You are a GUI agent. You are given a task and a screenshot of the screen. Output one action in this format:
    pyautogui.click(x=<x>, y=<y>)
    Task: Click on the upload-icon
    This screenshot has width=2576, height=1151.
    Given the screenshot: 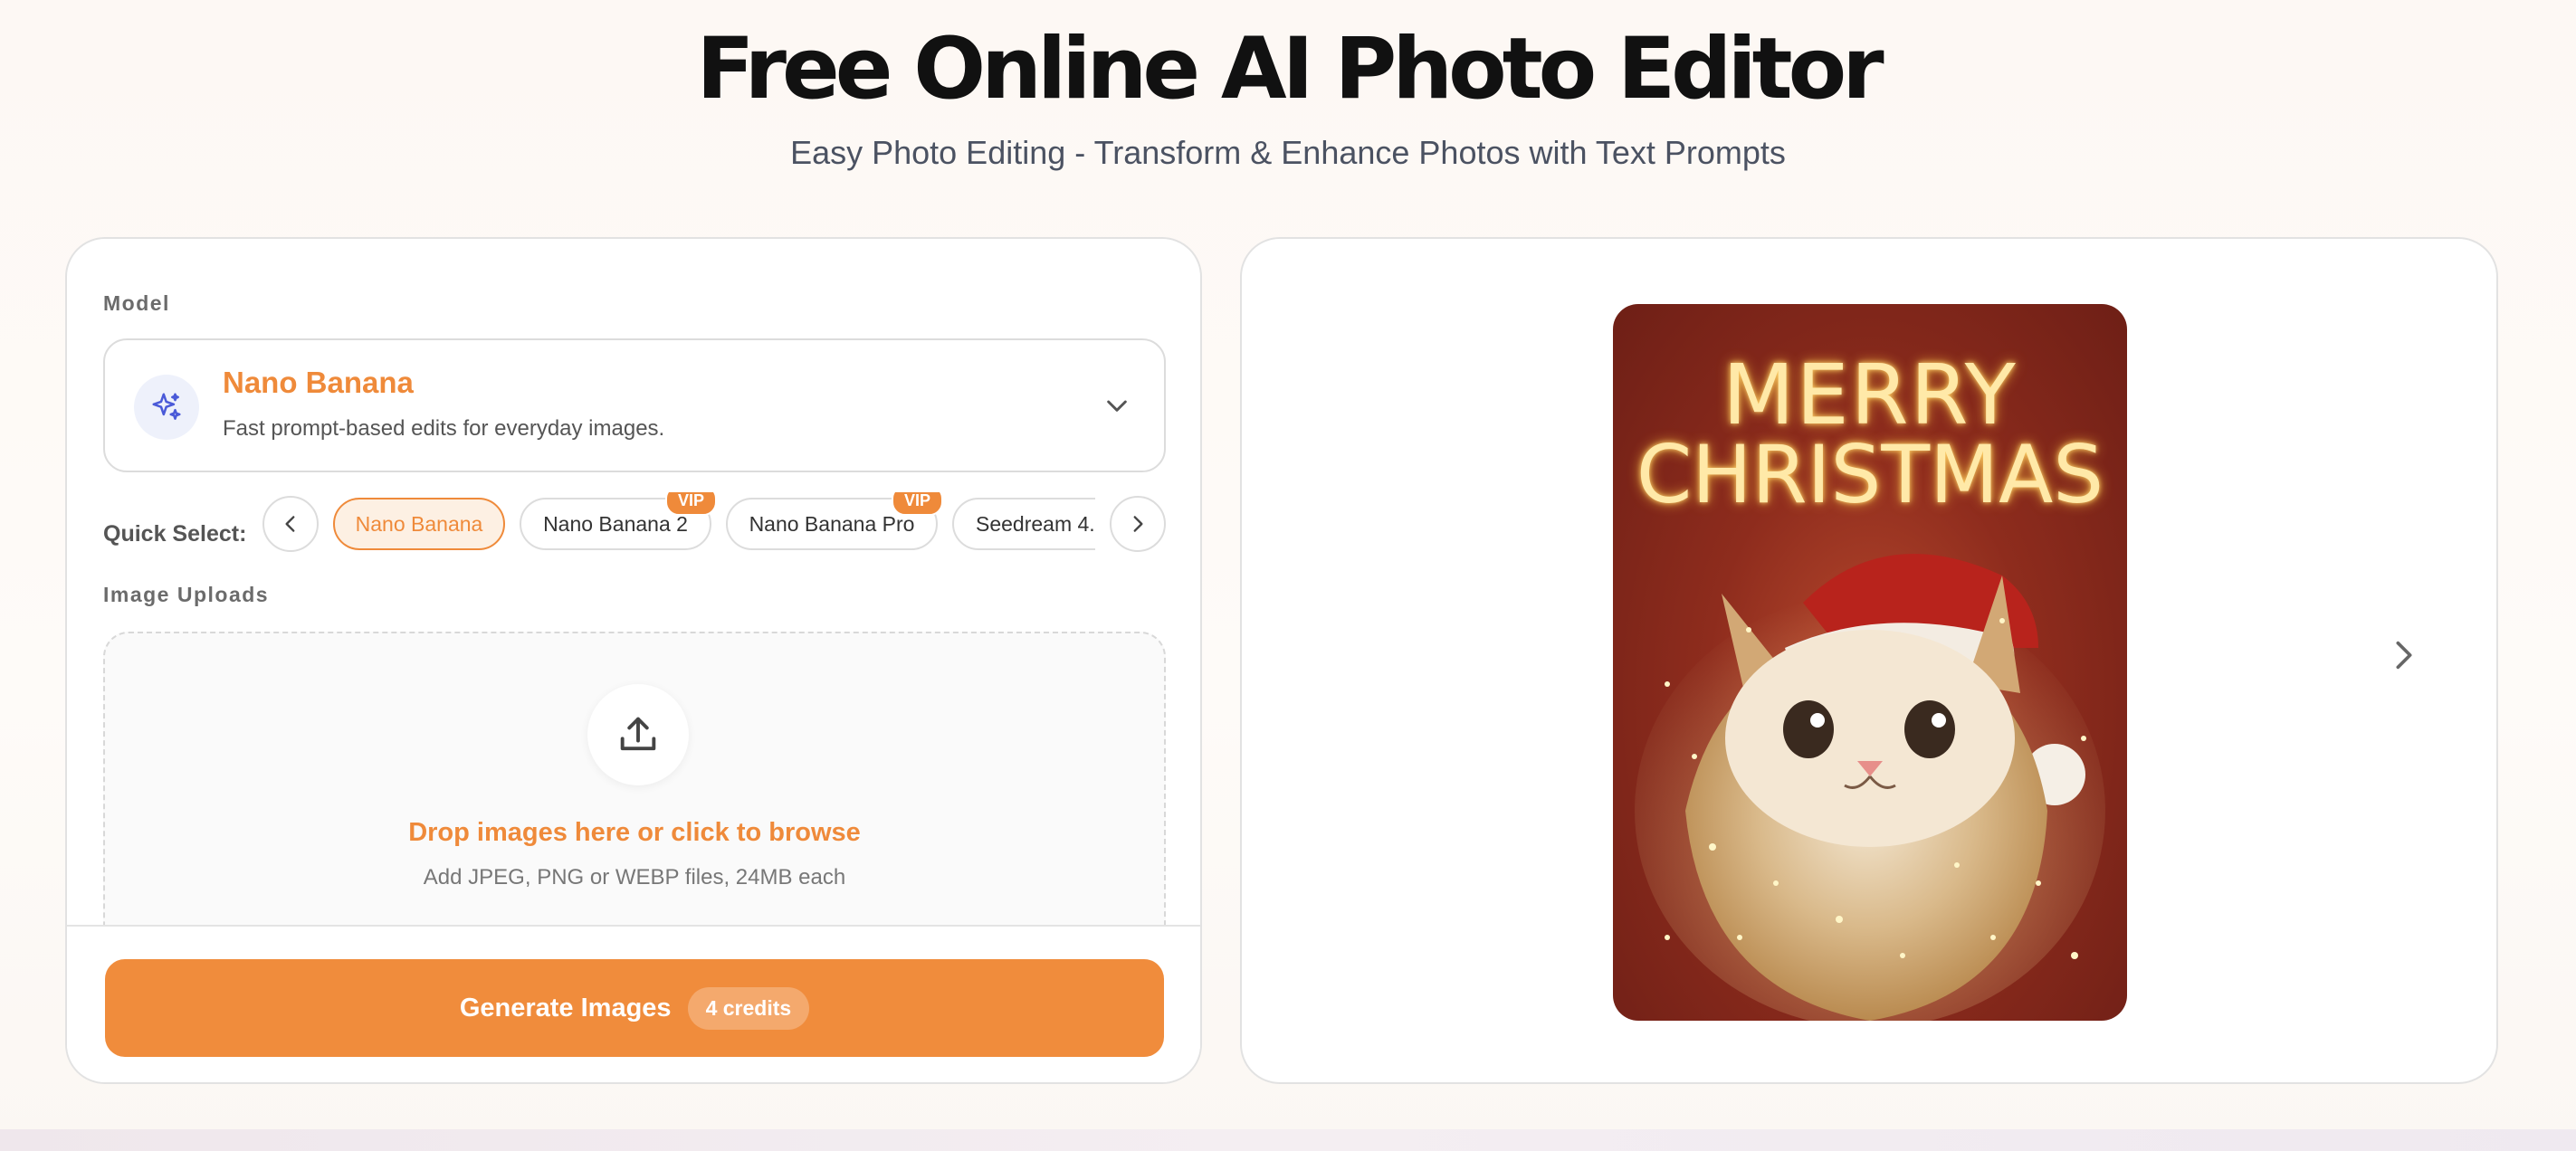 What is the action you would take?
    pyautogui.click(x=638, y=734)
    